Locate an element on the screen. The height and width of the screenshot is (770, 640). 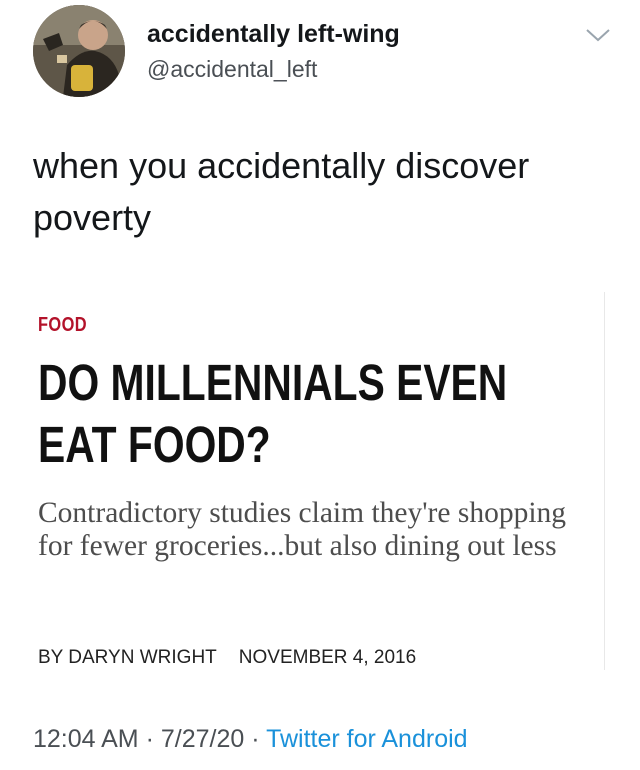
author-handle: @accidental_left is located at coordinates (232, 69).